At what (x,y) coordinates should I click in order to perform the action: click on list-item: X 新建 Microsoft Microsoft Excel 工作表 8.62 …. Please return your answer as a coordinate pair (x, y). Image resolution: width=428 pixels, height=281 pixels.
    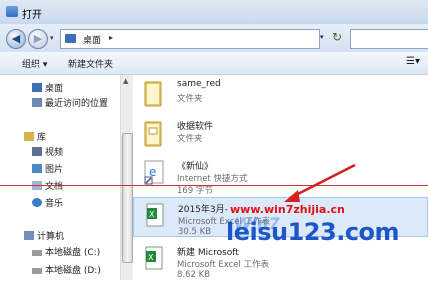
    Looking at the image, I should click on (280, 261).